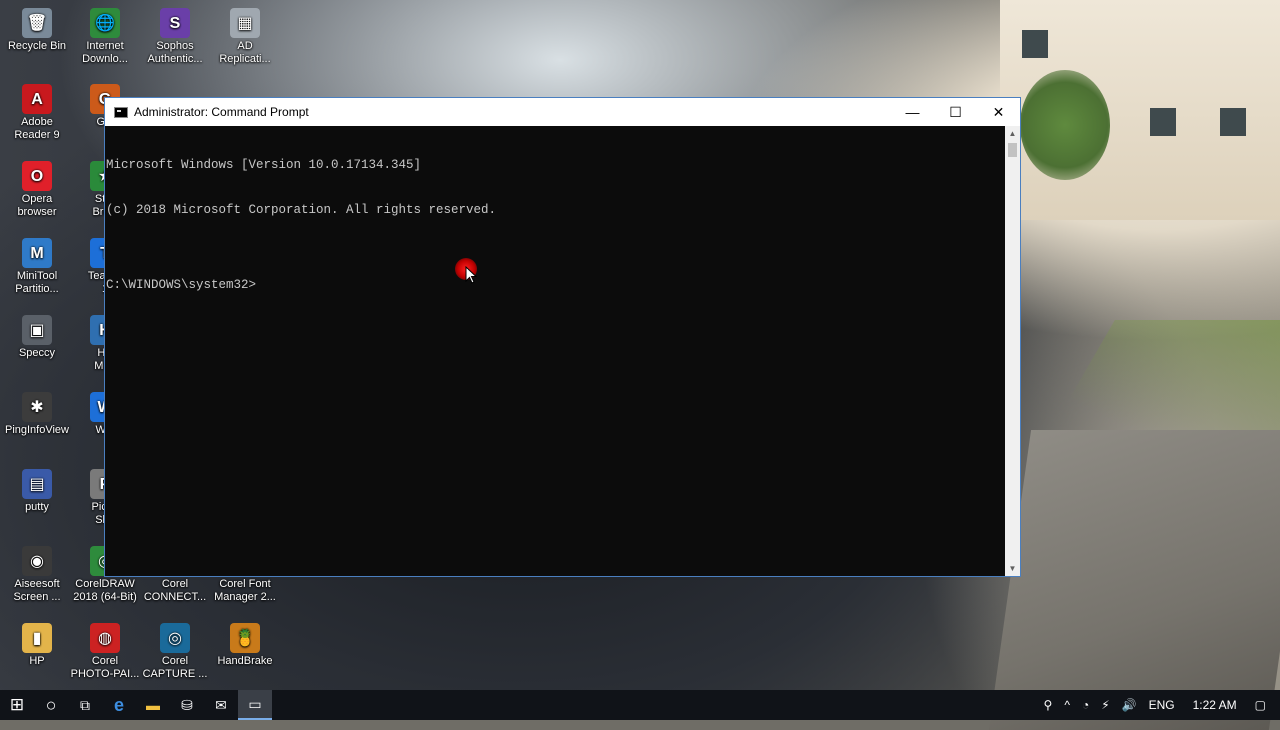 The width and height of the screenshot is (1280, 730). Describe the element at coordinates (1105, 705) in the screenshot. I see `power-plug-icon: ⚡` at that location.